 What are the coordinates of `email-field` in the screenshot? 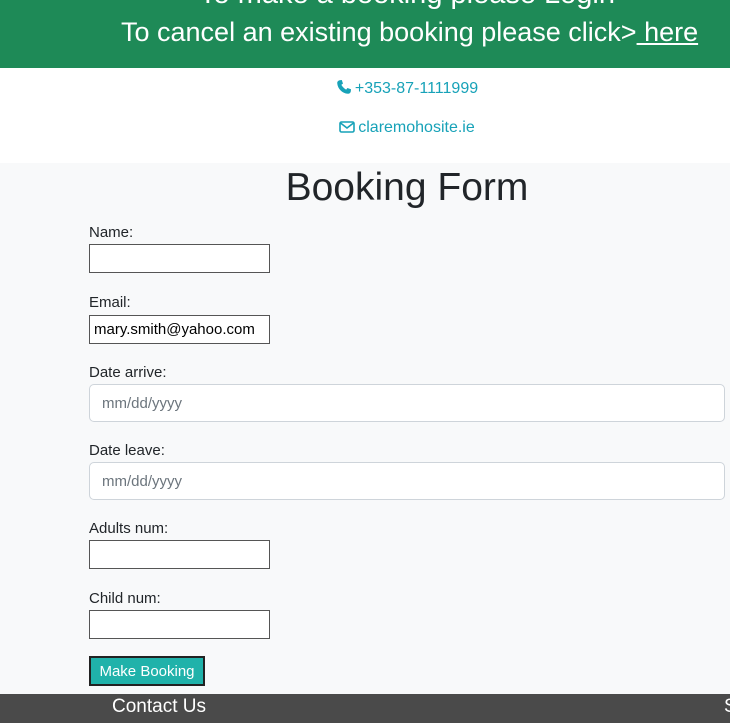 It's located at (179, 329).